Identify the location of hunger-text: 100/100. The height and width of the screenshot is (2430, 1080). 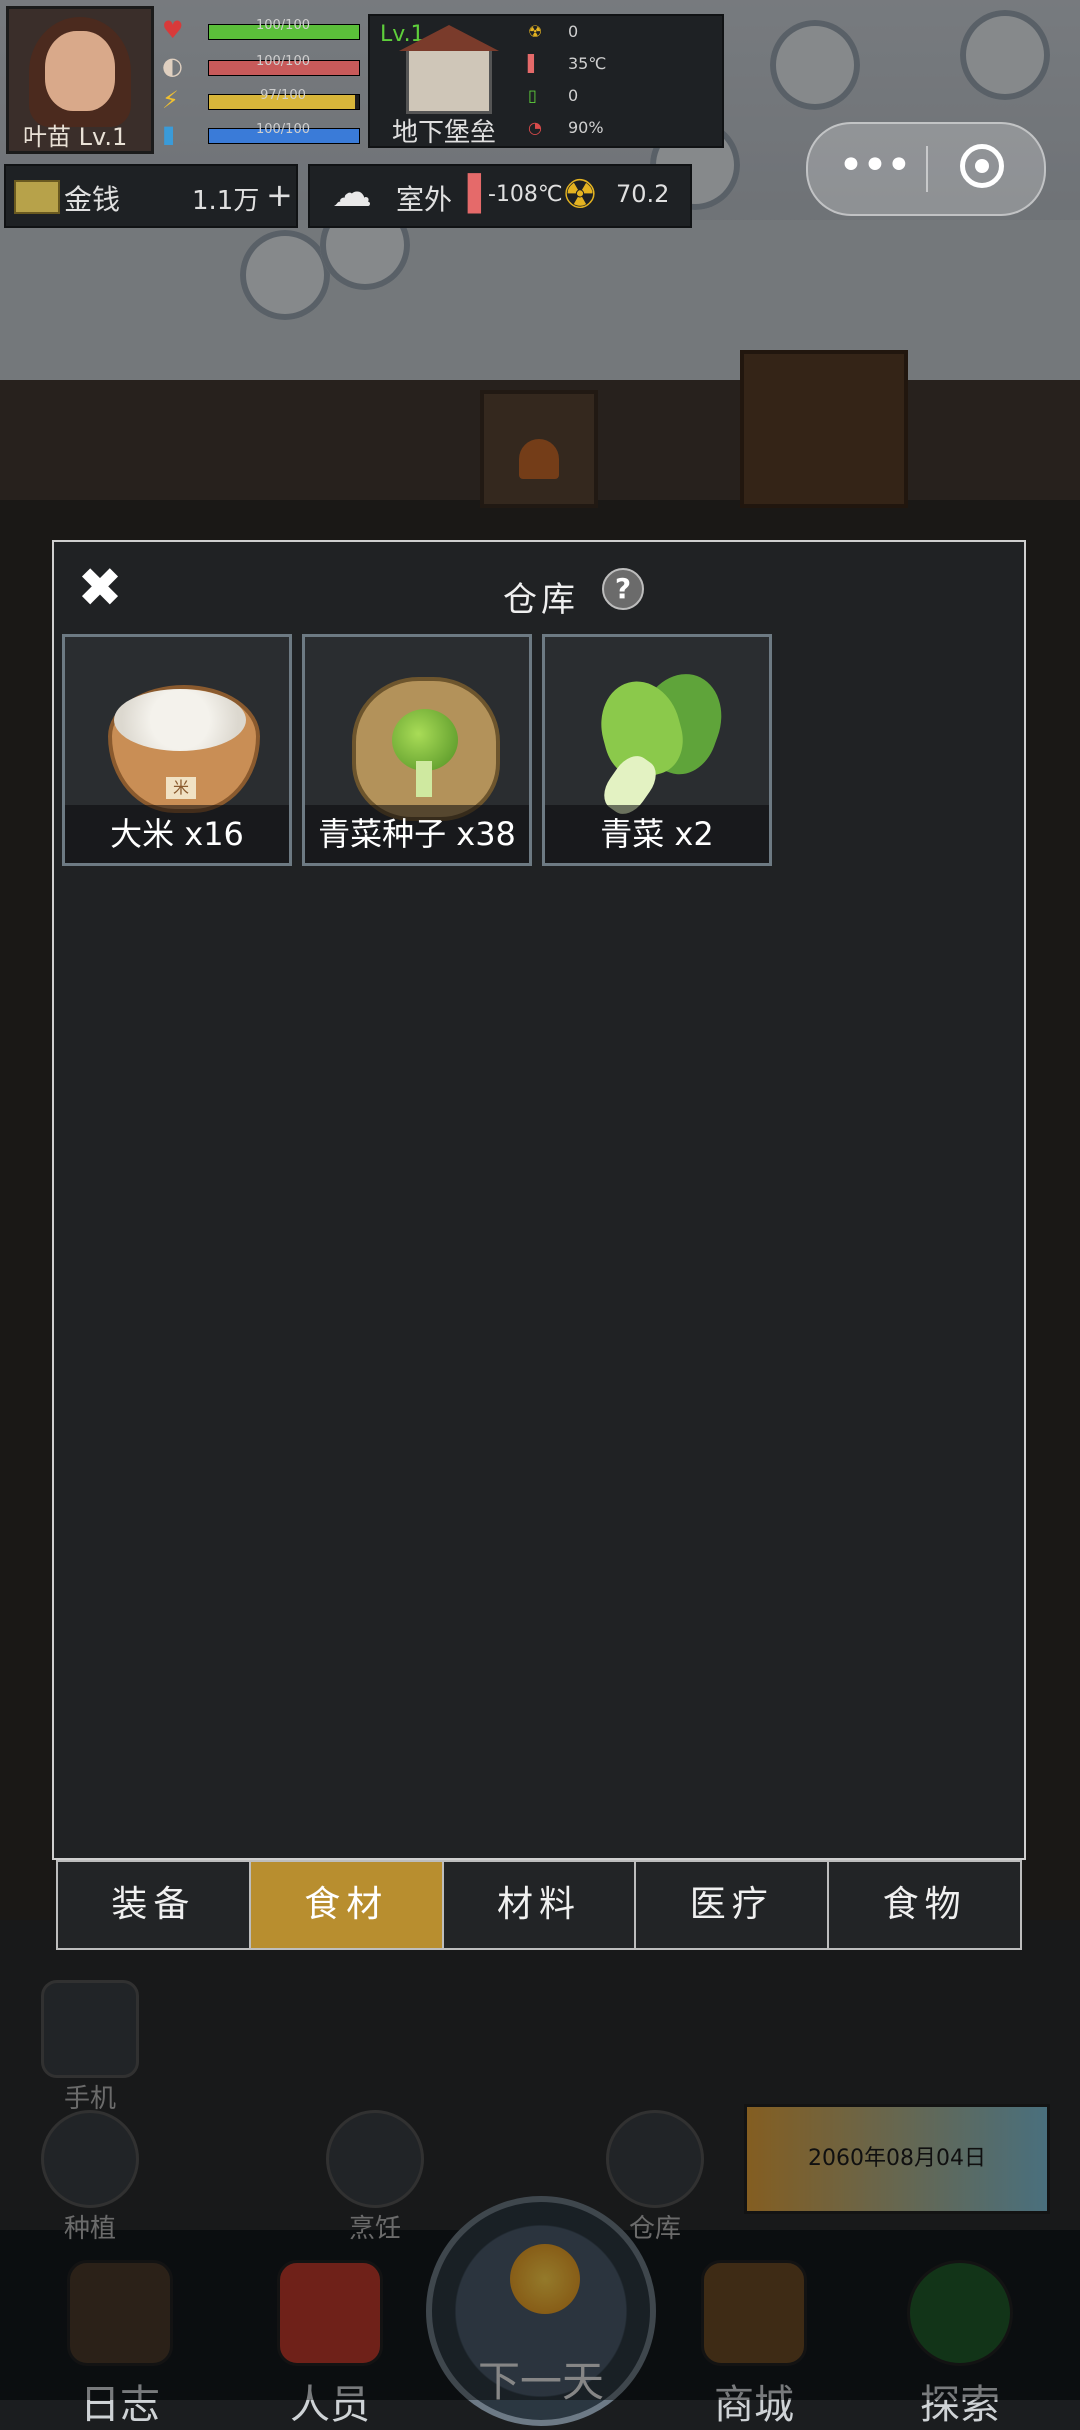
(282, 61).